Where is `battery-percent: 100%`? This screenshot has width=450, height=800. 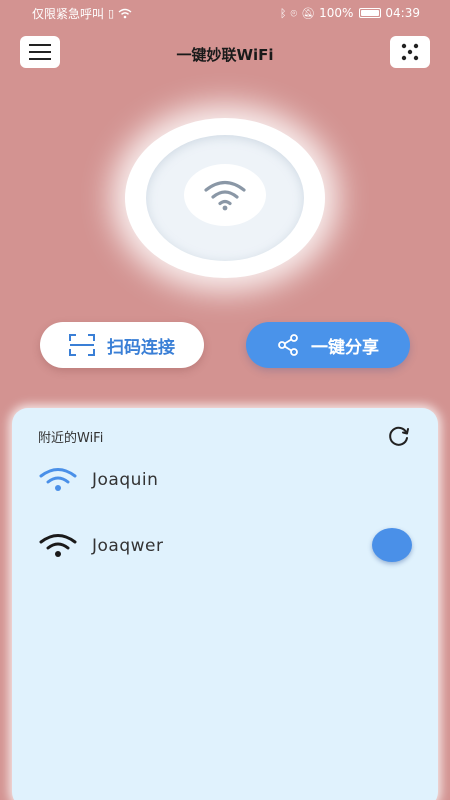
battery-percent: 100% is located at coordinates (336, 13).